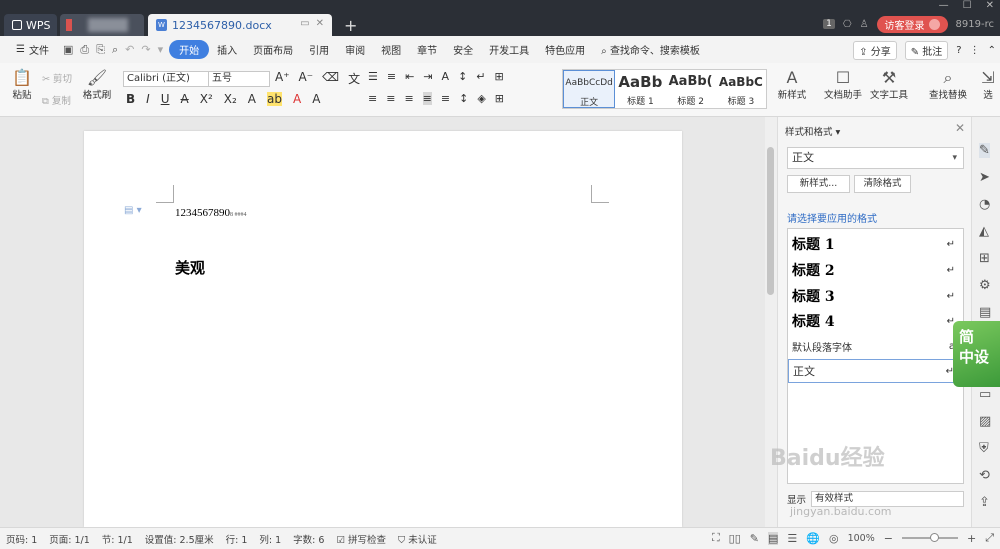  Describe the element at coordinates (985, 312) in the screenshot. I see `review-icon: ▤` at that location.